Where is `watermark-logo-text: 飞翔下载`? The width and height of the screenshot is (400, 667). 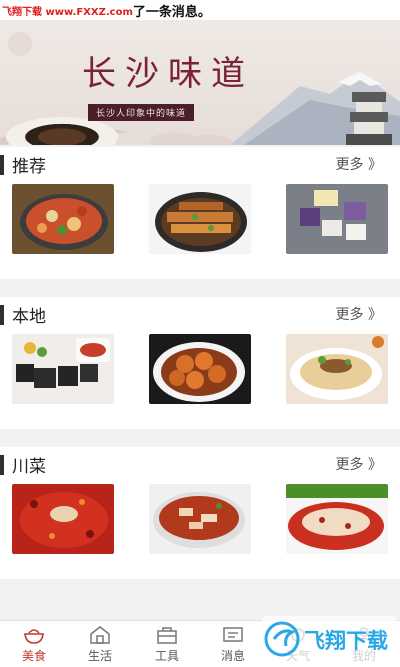 watermark-logo-text: 飞翔下载 is located at coordinates (346, 641).